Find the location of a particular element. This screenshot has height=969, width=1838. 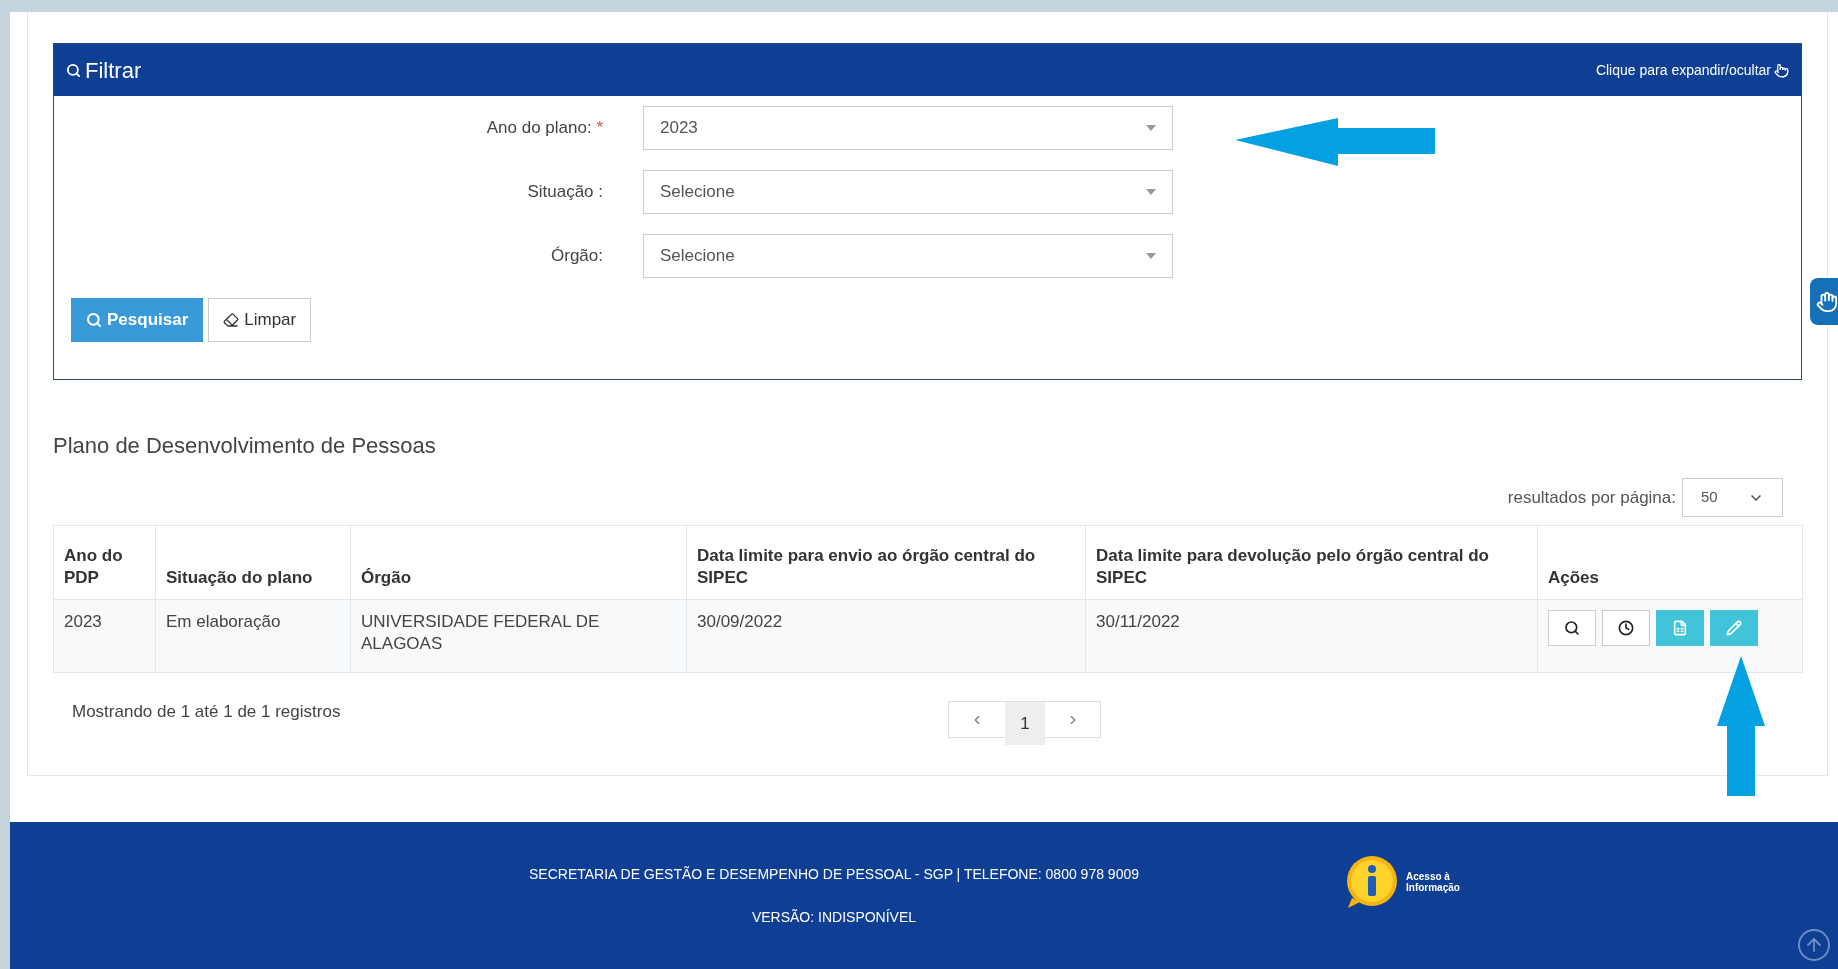

field-label: Situação : is located at coordinates (565, 192).